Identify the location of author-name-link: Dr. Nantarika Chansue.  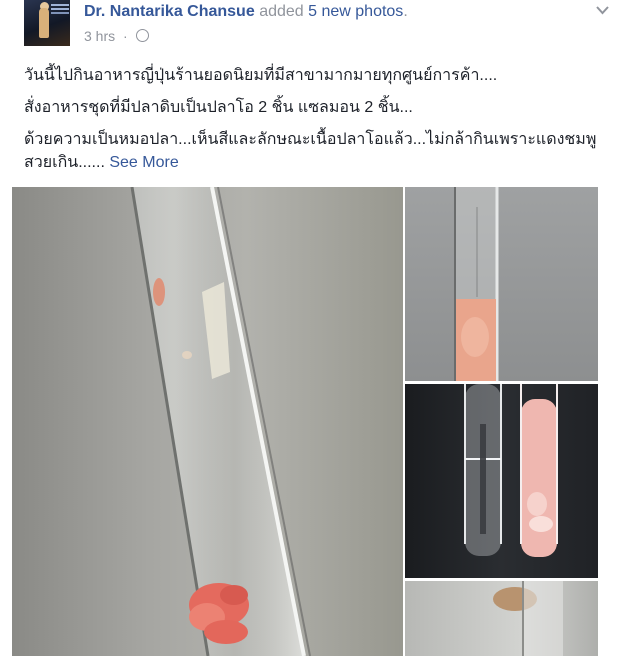
(169, 11).